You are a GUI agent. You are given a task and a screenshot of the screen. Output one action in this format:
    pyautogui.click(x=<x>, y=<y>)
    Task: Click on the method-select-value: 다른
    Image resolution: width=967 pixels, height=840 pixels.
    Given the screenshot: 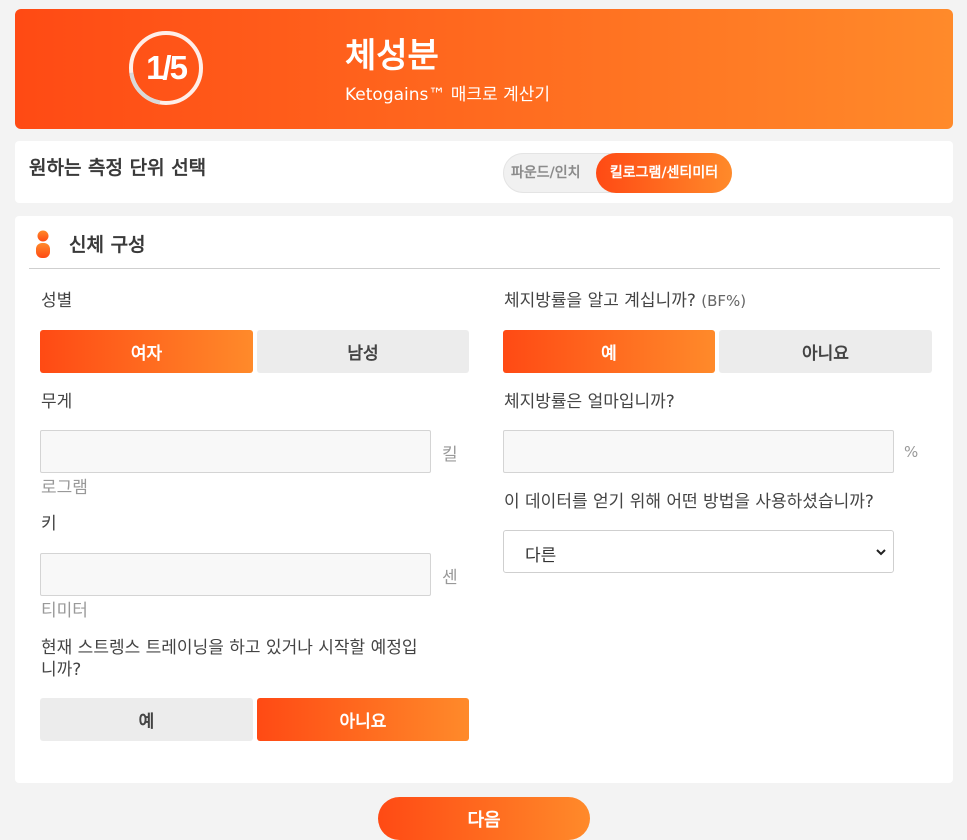 What is the action you would take?
    pyautogui.click(x=541, y=556)
    